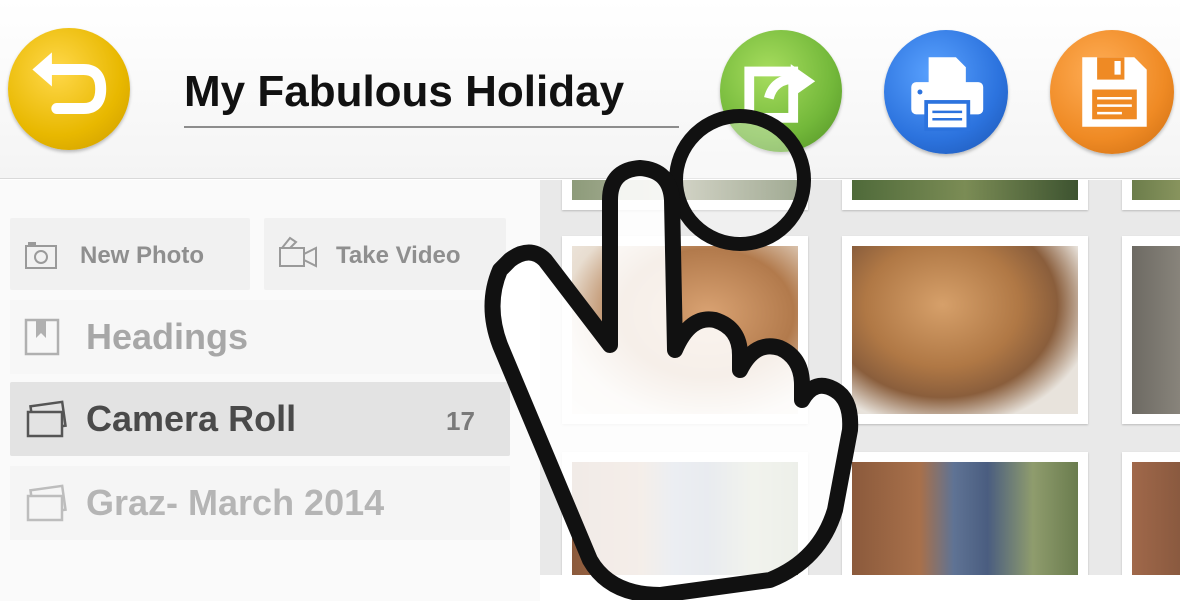 This screenshot has width=1180, height=601. I want to click on video-camera-icon, so click(298, 252).